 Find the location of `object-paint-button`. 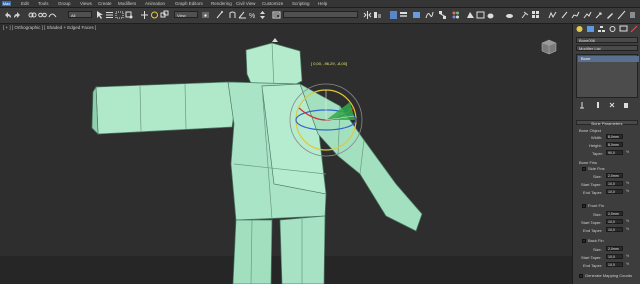

object-paint-button is located at coordinates (587, 15).